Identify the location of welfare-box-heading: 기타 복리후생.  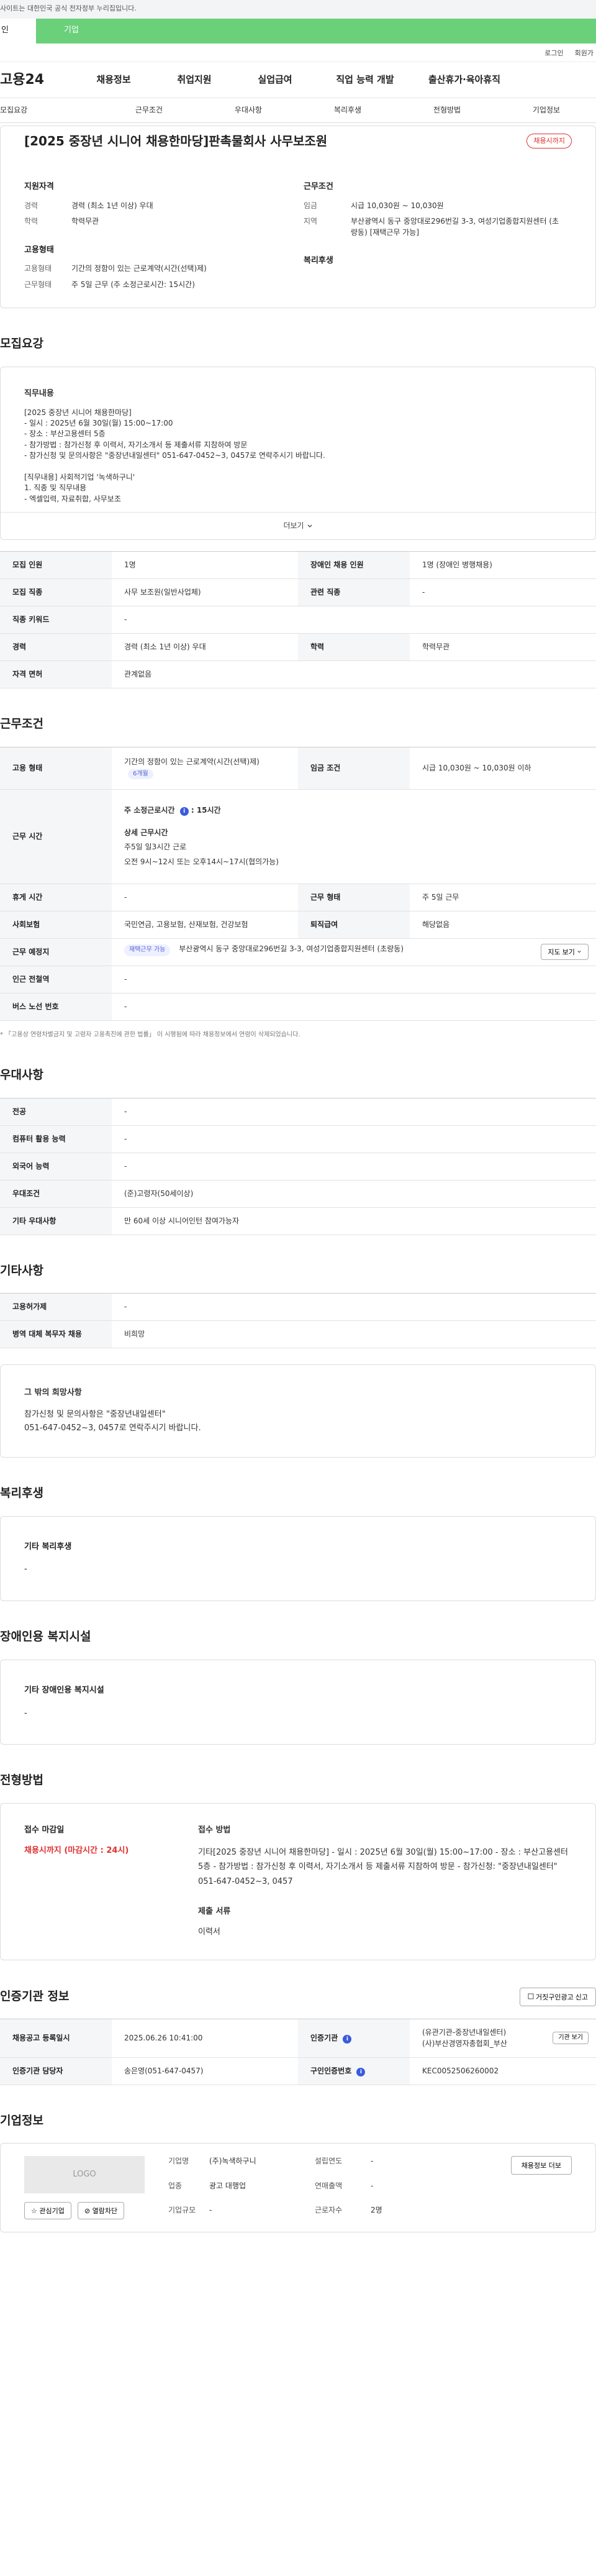
(48, 1546).